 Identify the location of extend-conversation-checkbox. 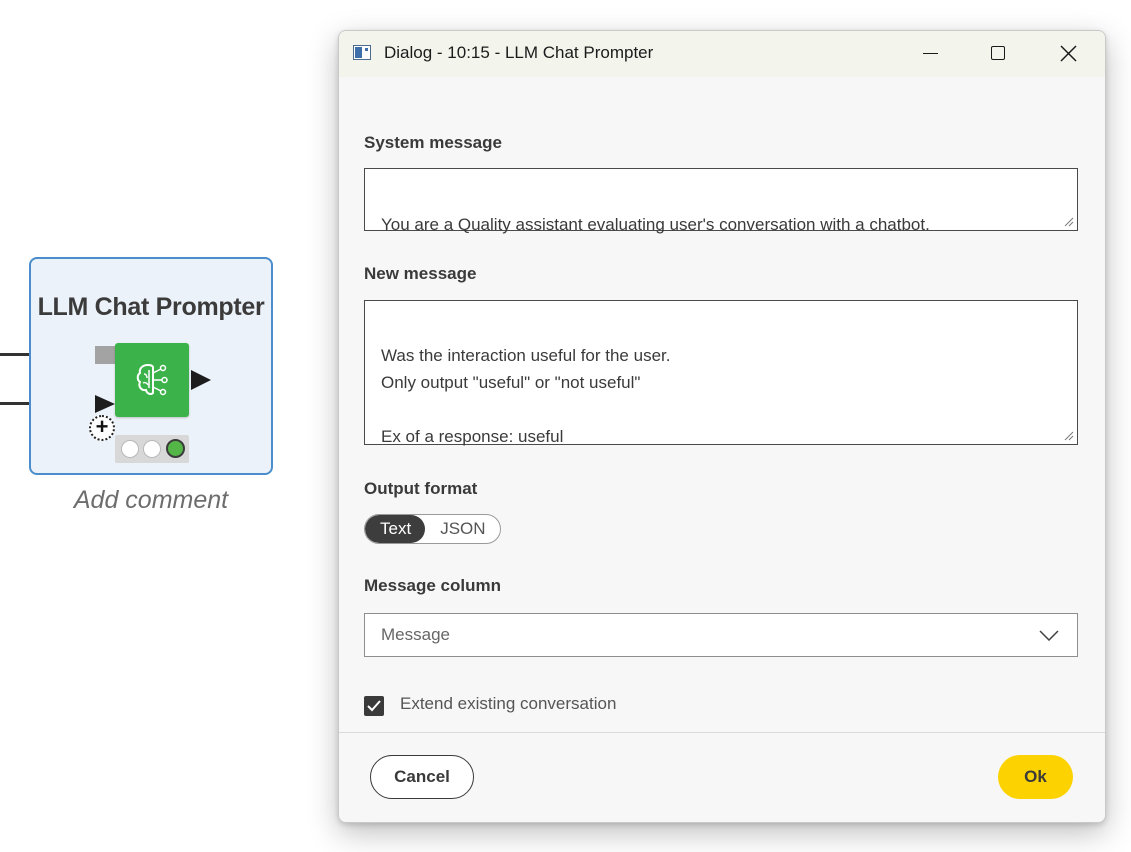
(374, 706).